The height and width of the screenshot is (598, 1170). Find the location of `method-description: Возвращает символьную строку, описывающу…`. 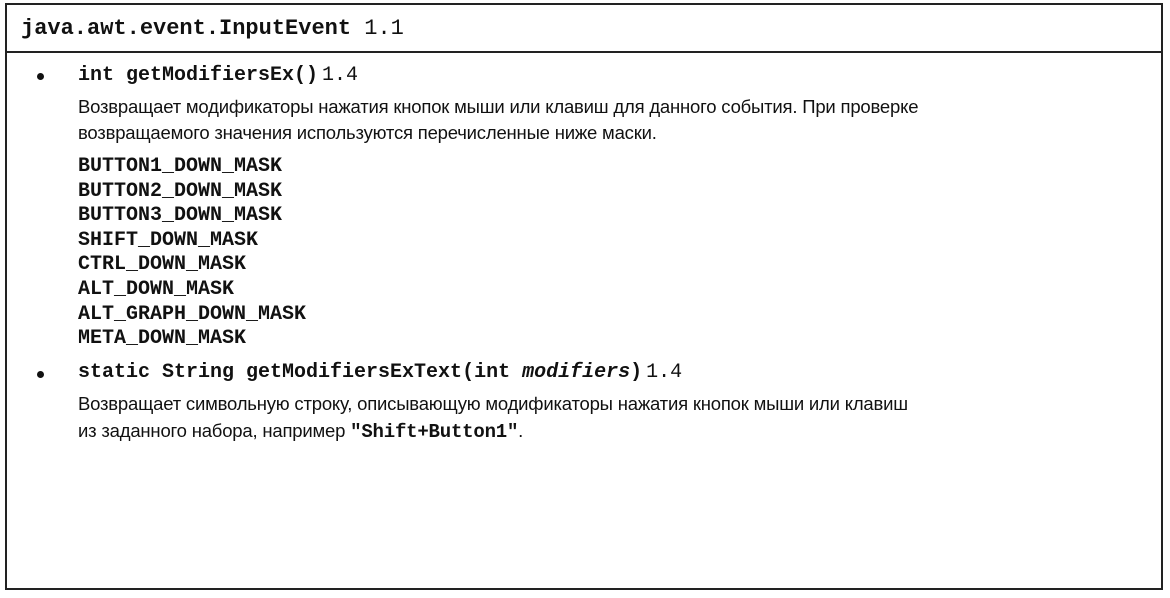

method-description: Возвращает символьную строку, описывающу… is located at coordinates (493, 403).